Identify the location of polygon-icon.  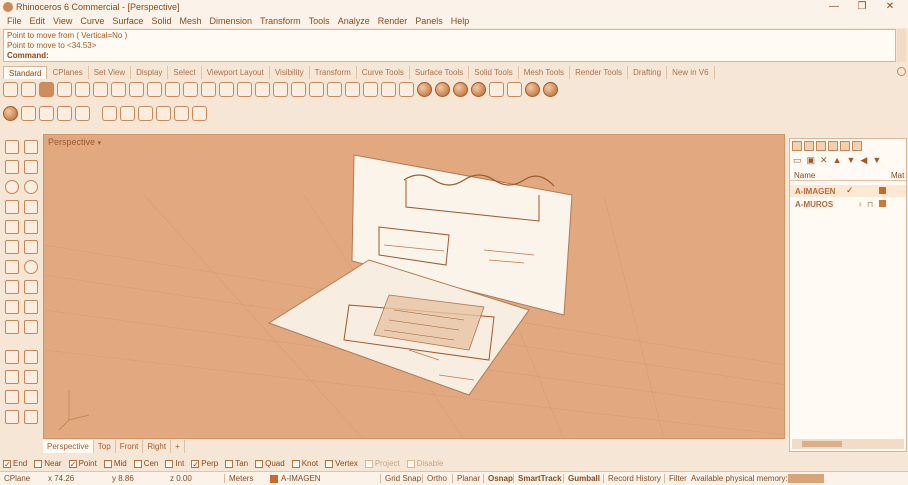
(12, 207).